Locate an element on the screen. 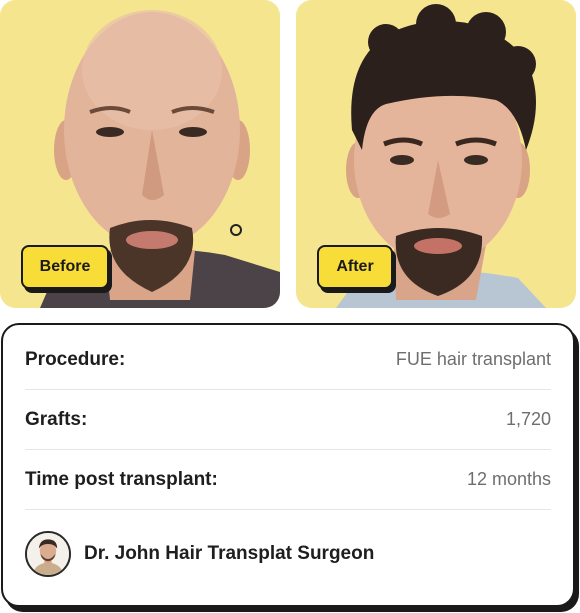  detail-label: Grafts: is located at coordinates (56, 419).